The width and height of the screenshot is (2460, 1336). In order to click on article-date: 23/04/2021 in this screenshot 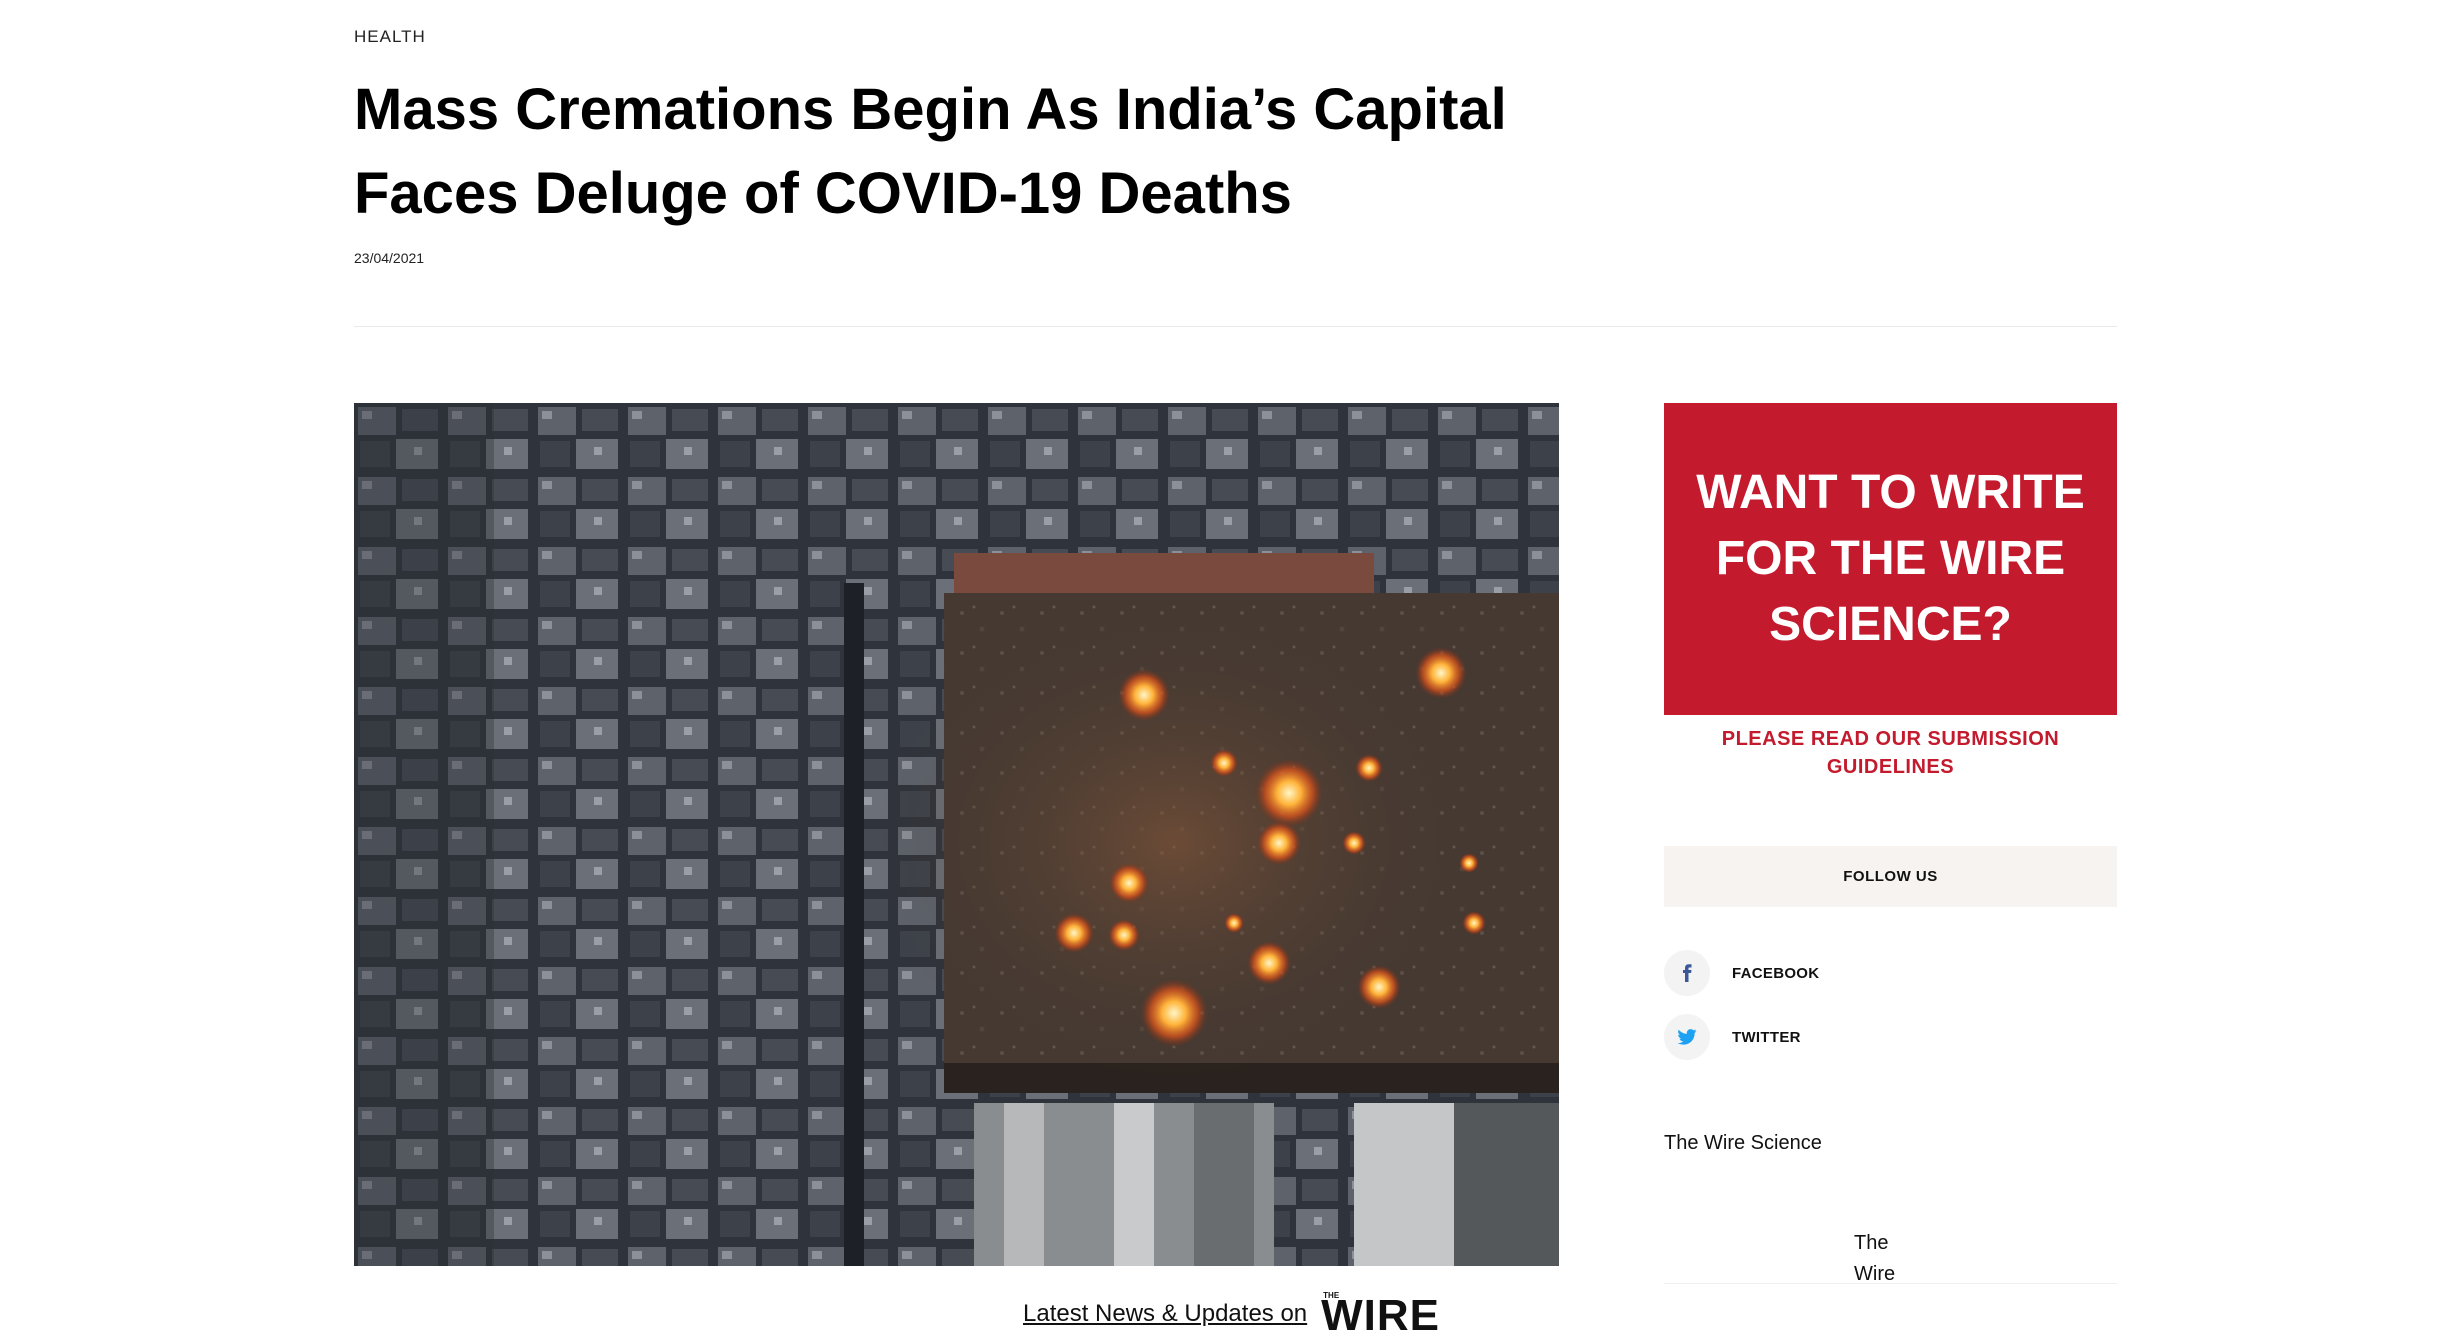, I will do `click(389, 258)`.